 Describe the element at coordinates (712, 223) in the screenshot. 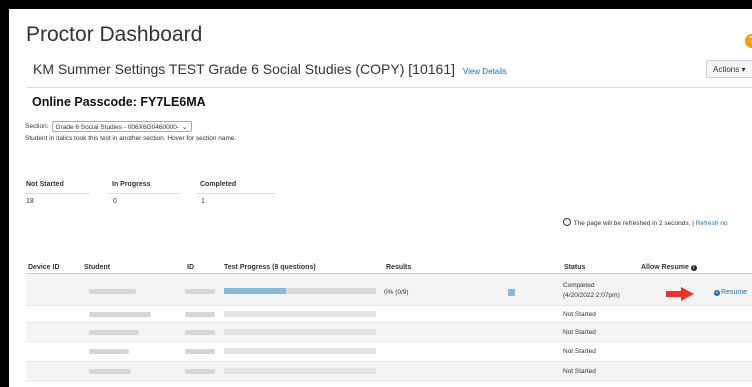

I see `refresh-now-link: Refresh no` at that location.